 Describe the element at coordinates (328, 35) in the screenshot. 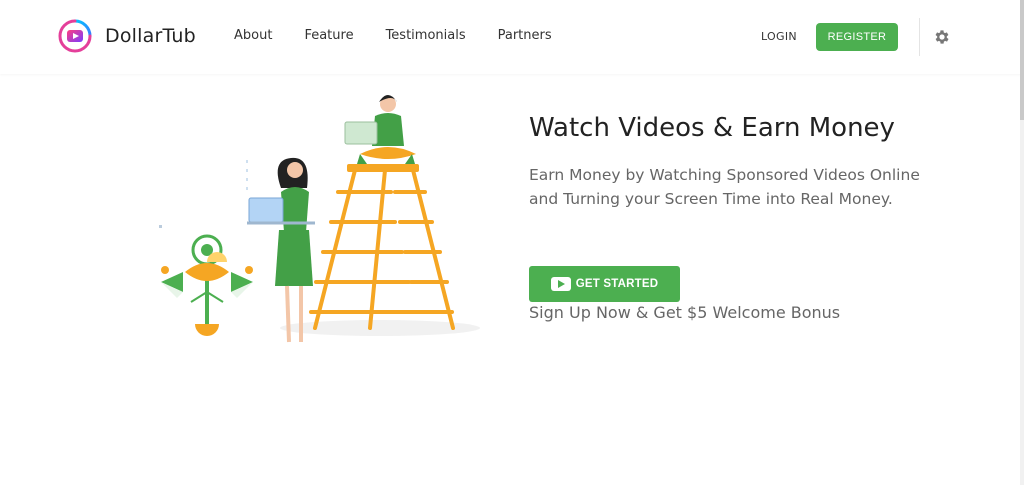

I see `nav-link-feature: Feature` at that location.